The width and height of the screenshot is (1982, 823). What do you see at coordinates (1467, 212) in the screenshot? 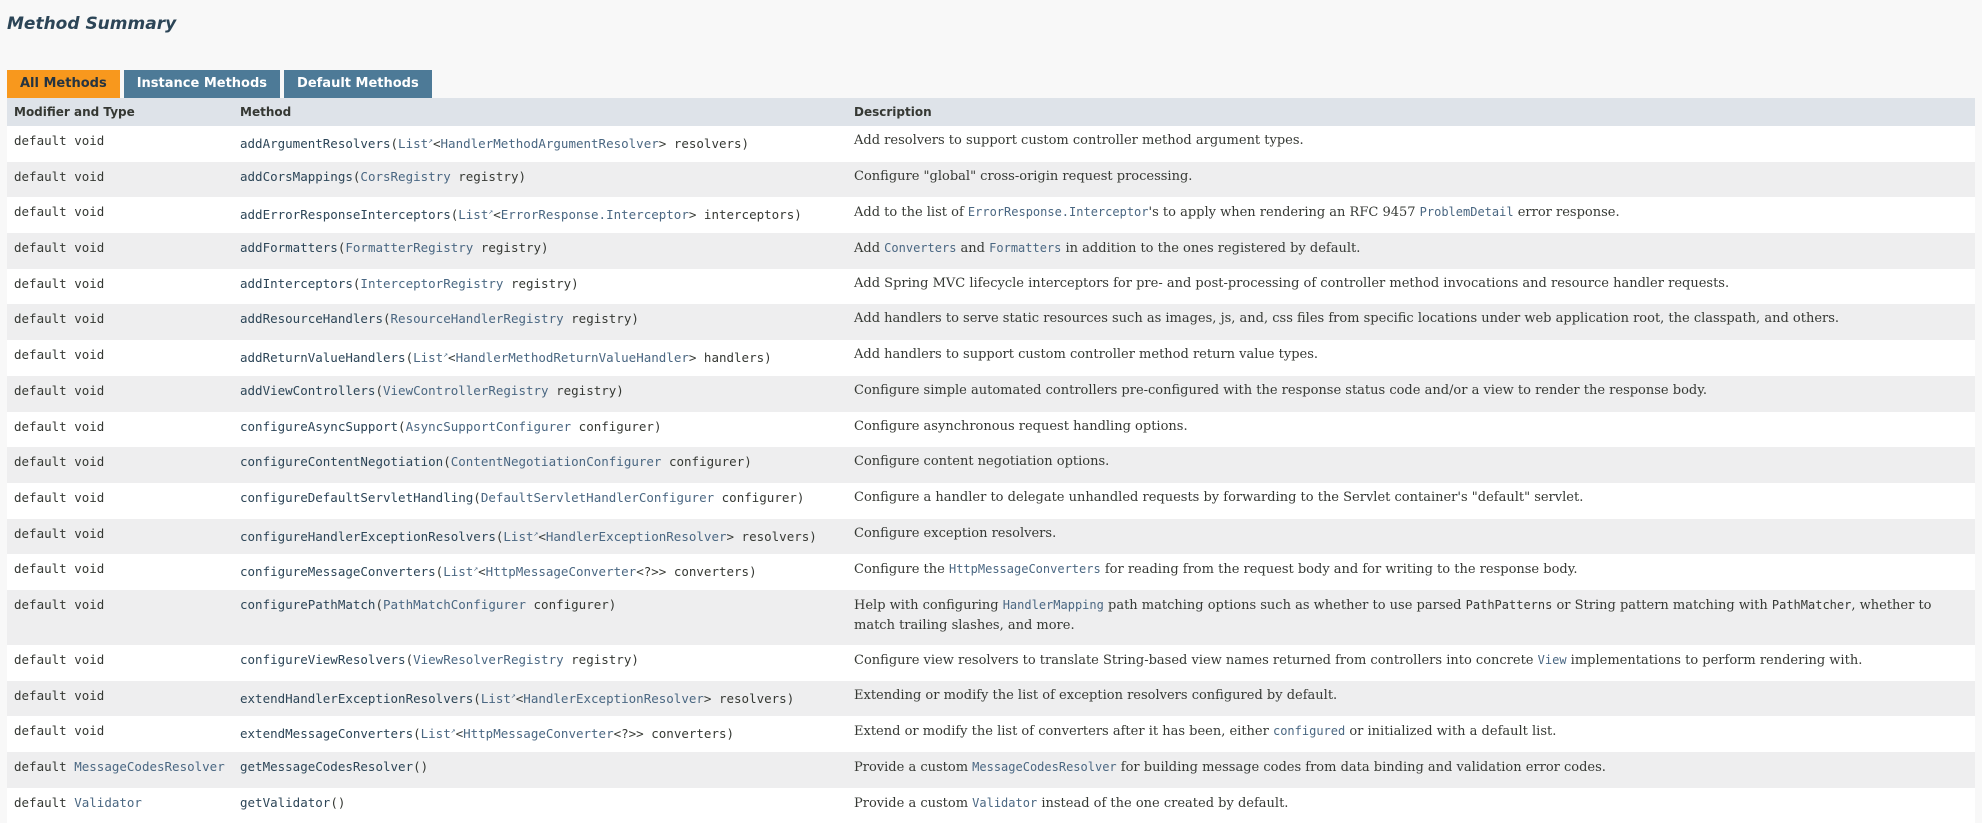
I see `code-link: ProblemDetail` at bounding box center [1467, 212].